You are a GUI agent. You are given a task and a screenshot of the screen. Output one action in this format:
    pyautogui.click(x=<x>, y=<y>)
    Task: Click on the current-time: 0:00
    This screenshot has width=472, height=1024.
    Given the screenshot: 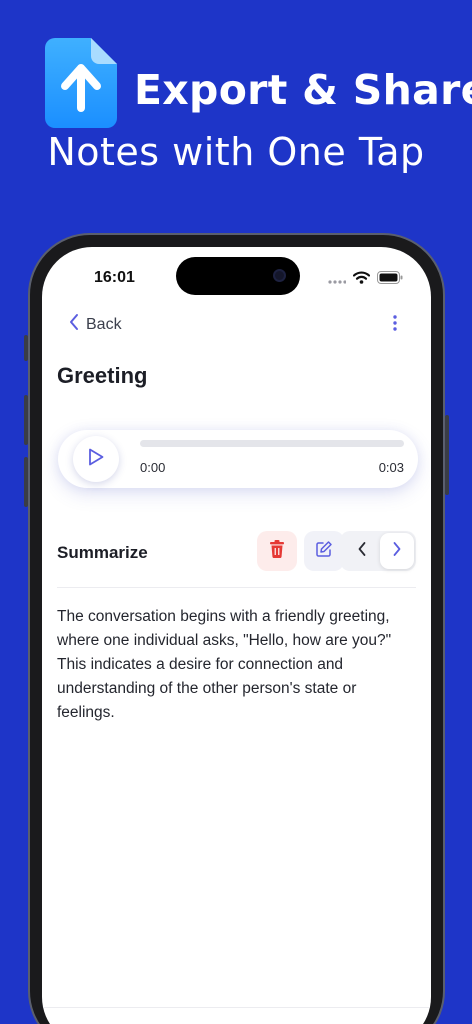 What is the action you would take?
    pyautogui.click(x=153, y=467)
    